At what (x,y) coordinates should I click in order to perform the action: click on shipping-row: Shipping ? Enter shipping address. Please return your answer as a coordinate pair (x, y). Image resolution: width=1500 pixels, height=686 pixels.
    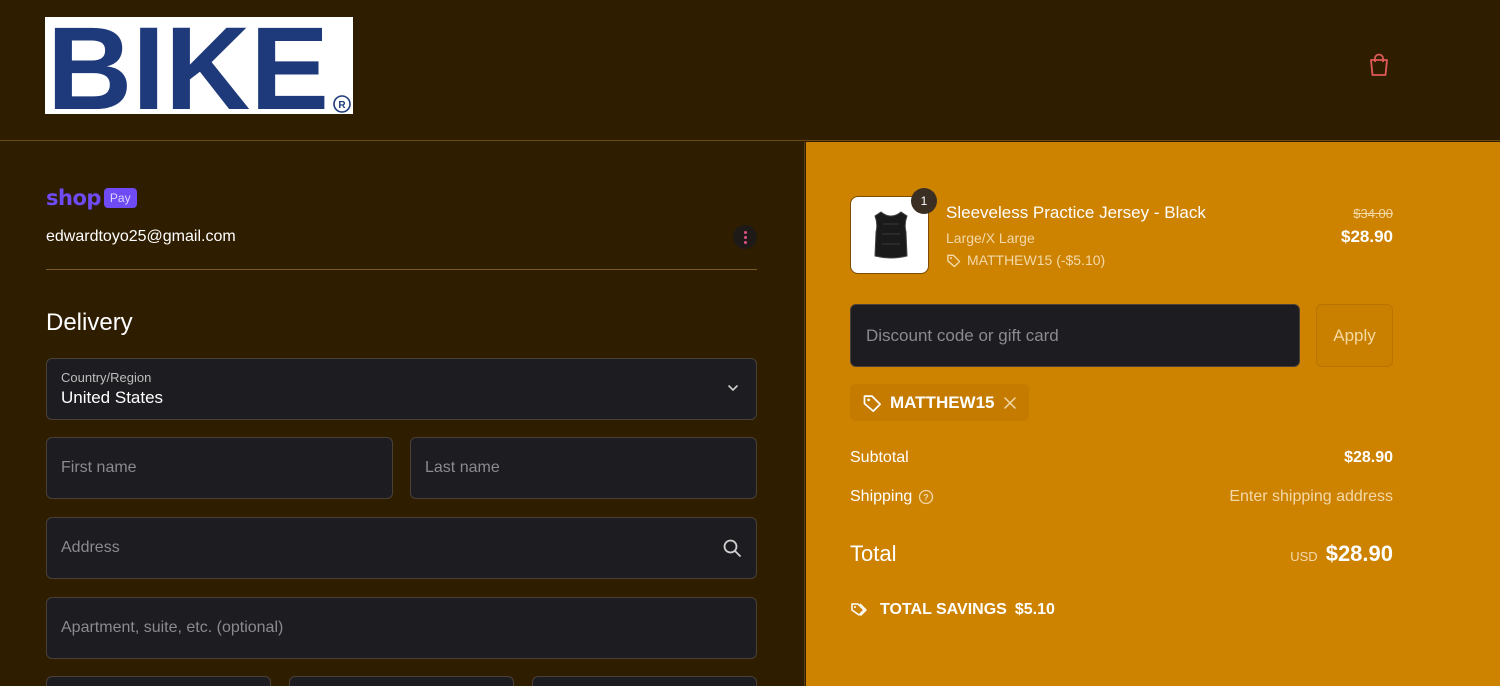
    Looking at the image, I should click on (1121, 497).